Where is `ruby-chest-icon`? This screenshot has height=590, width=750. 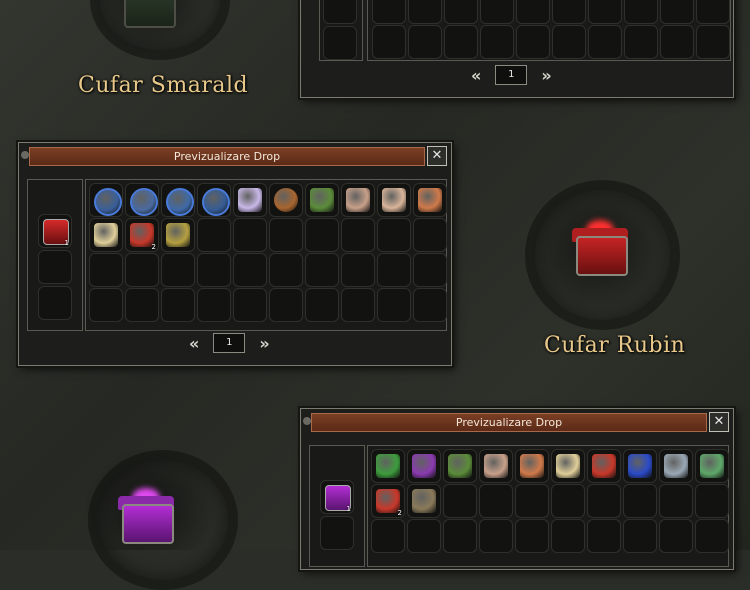 ruby-chest-icon is located at coordinates (600, 249).